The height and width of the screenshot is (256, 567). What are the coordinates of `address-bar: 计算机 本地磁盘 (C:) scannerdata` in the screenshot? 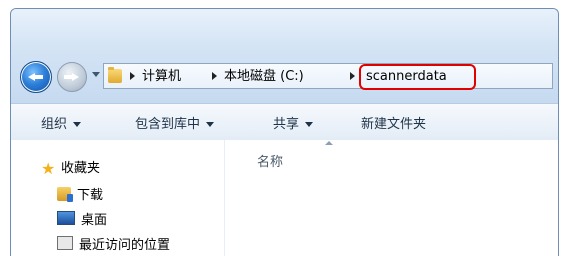 It's located at (328, 76).